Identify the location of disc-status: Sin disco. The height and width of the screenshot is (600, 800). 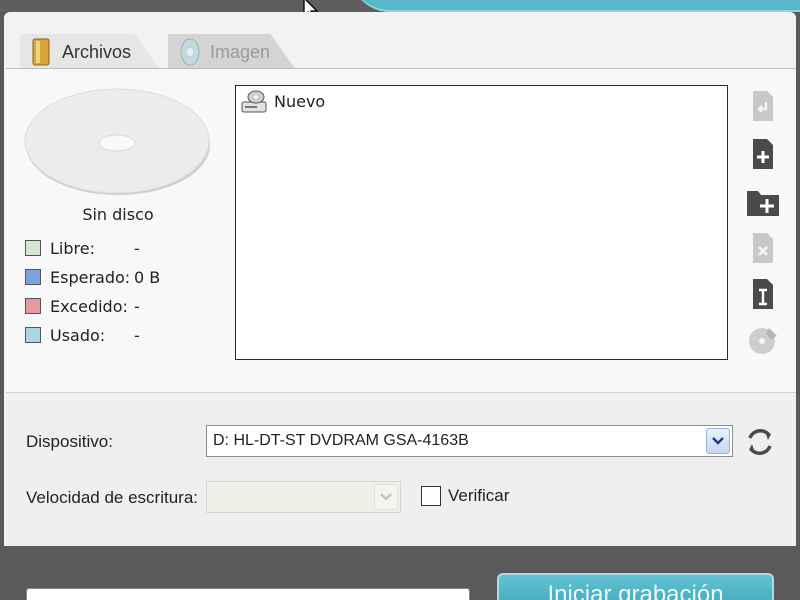
(118, 214).